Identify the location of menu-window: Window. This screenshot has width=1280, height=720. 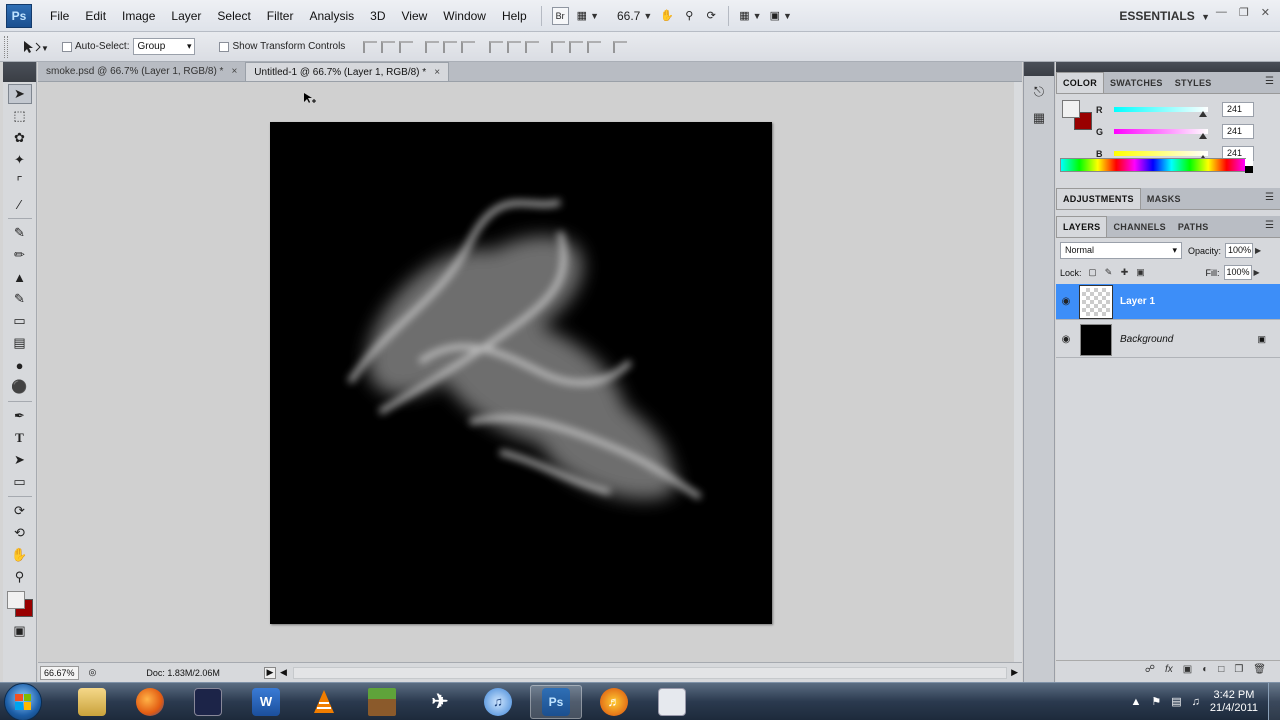
(464, 16).